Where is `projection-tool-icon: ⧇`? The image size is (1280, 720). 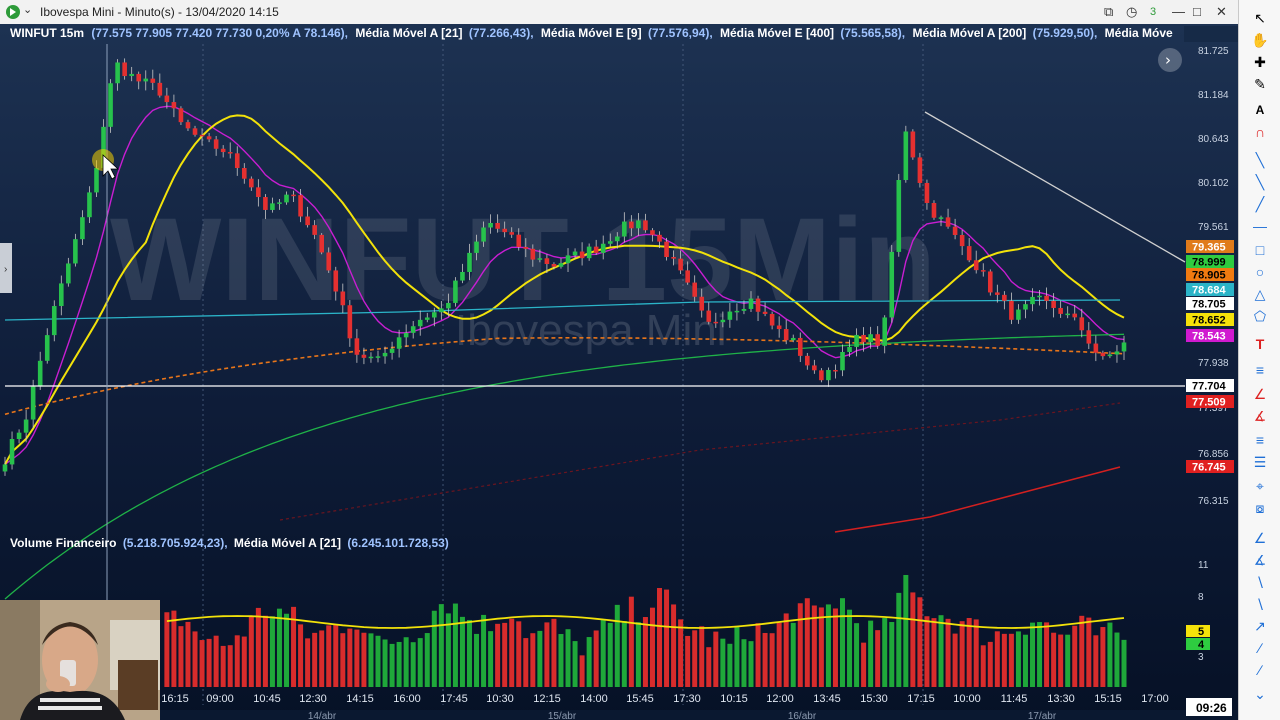
projection-tool-icon: ⧇ is located at coordinates (1260, 508).